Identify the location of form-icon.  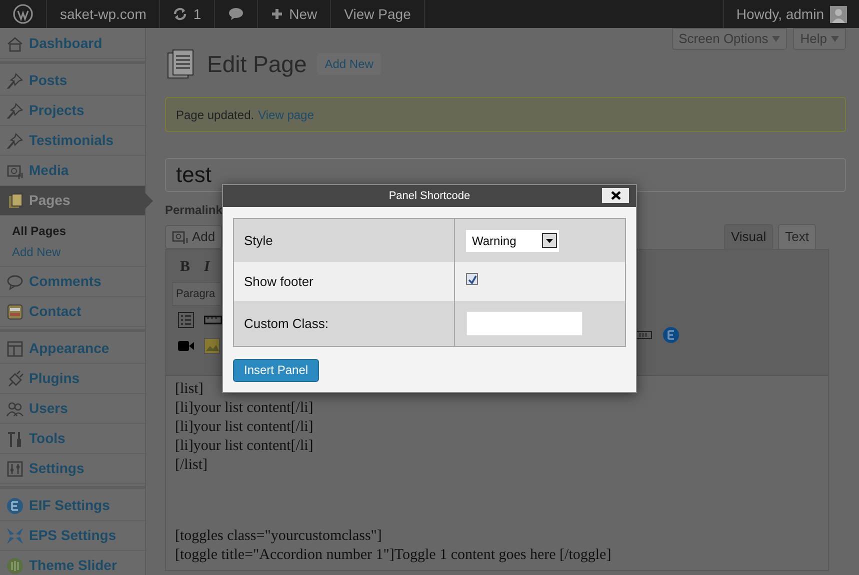
(15, 311).